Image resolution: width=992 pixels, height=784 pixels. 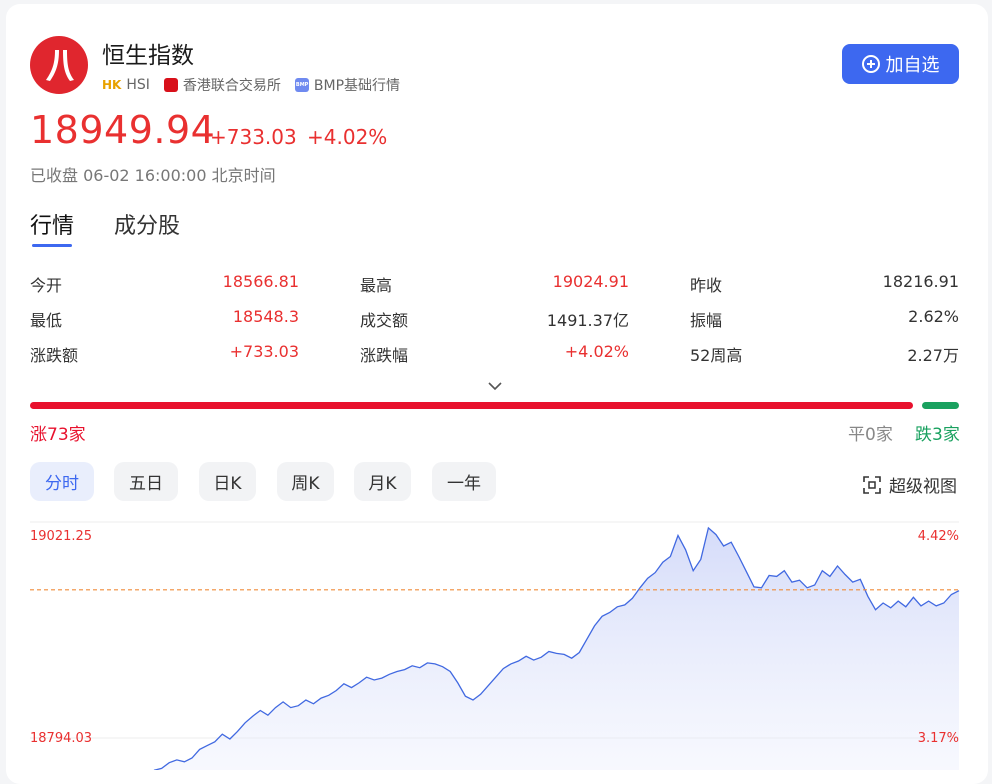 What do you see at coordinates (872, 484) in the screenshot?
I see `expand-icon` at bounding box center [872, 484].